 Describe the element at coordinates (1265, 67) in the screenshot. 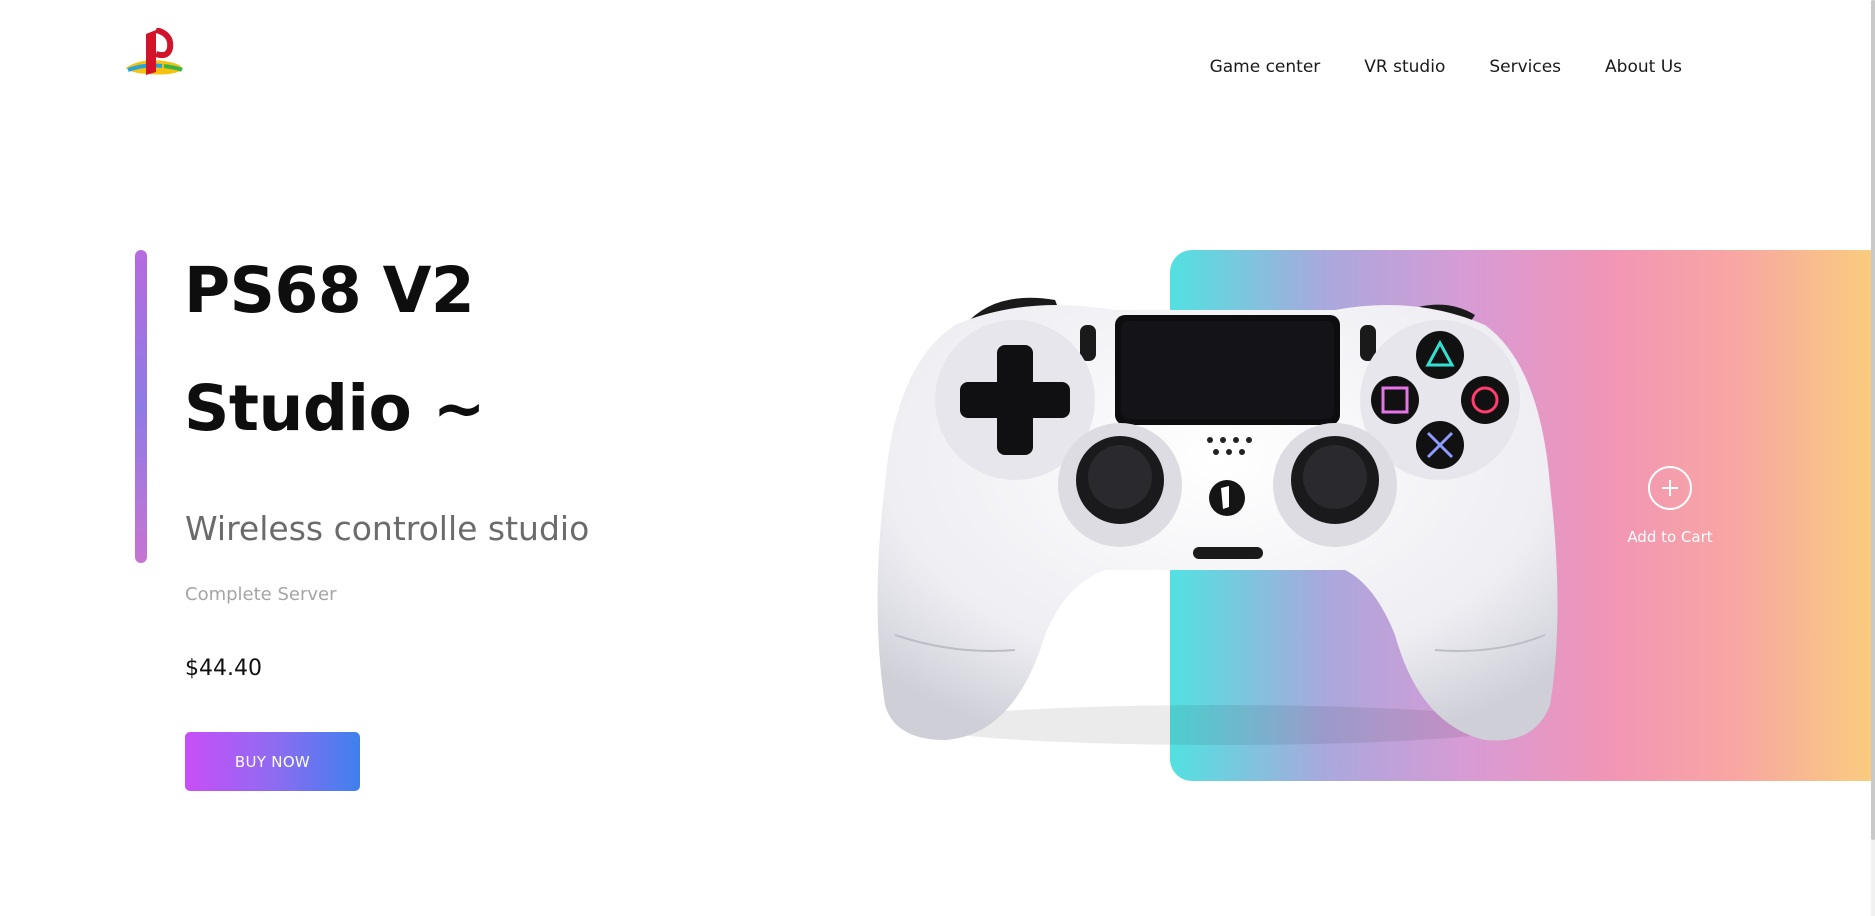

I see `nav-game-center: Game center` at that location.